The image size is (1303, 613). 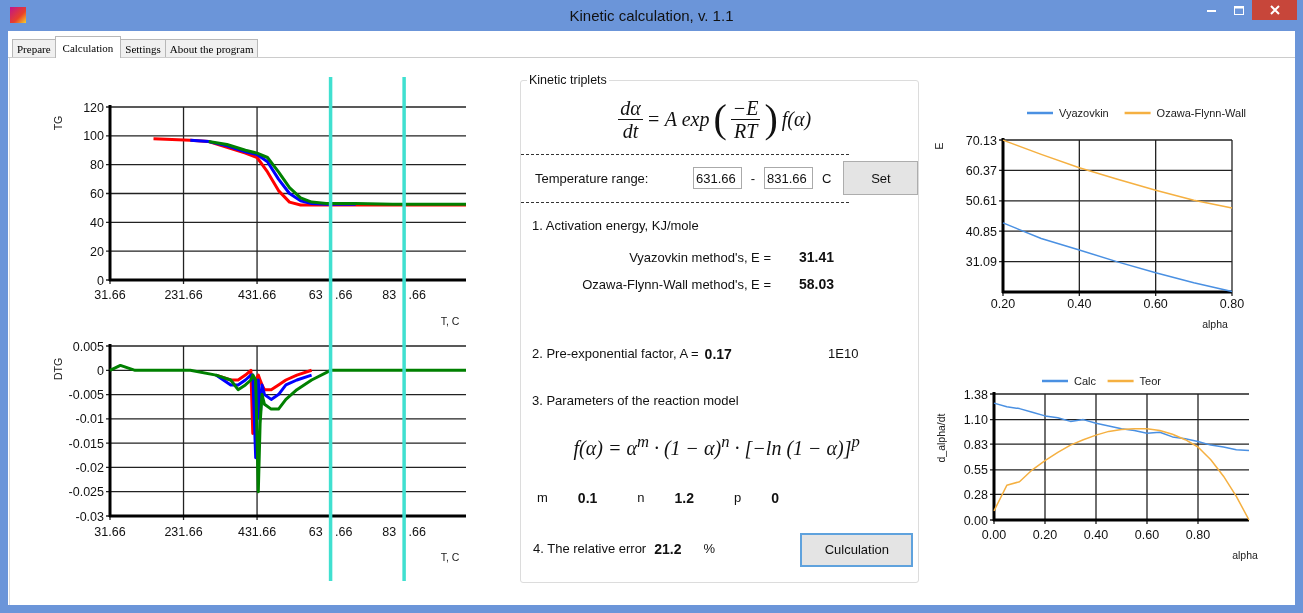 What do you see at coordinates (976, 470) in the screenshot?
I see `y-tick-label: 0.55` at bounding box center [976, 470].